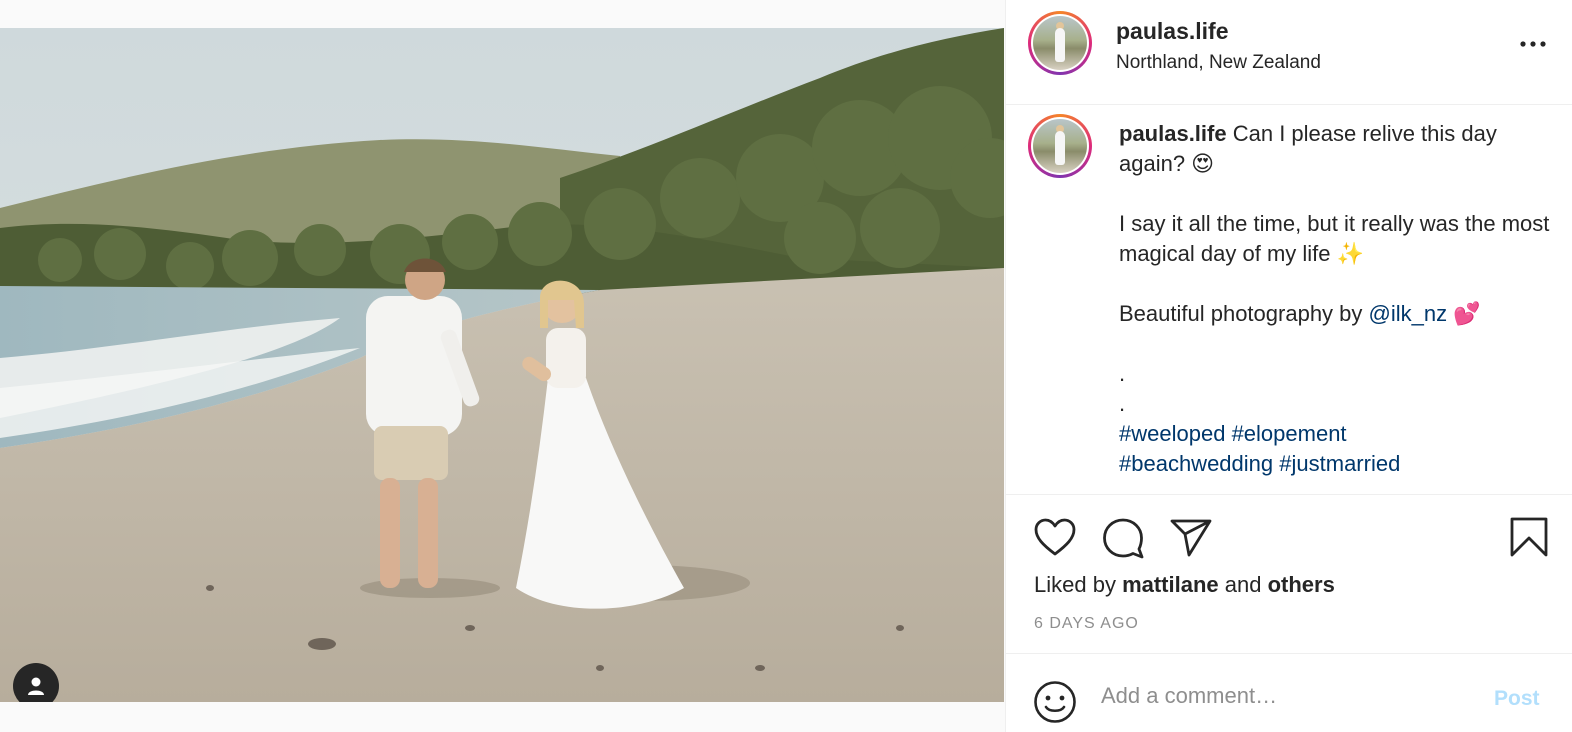  Describe the element at coordinates (36, 686) in the screenshot. I see `user-icon` at that location.